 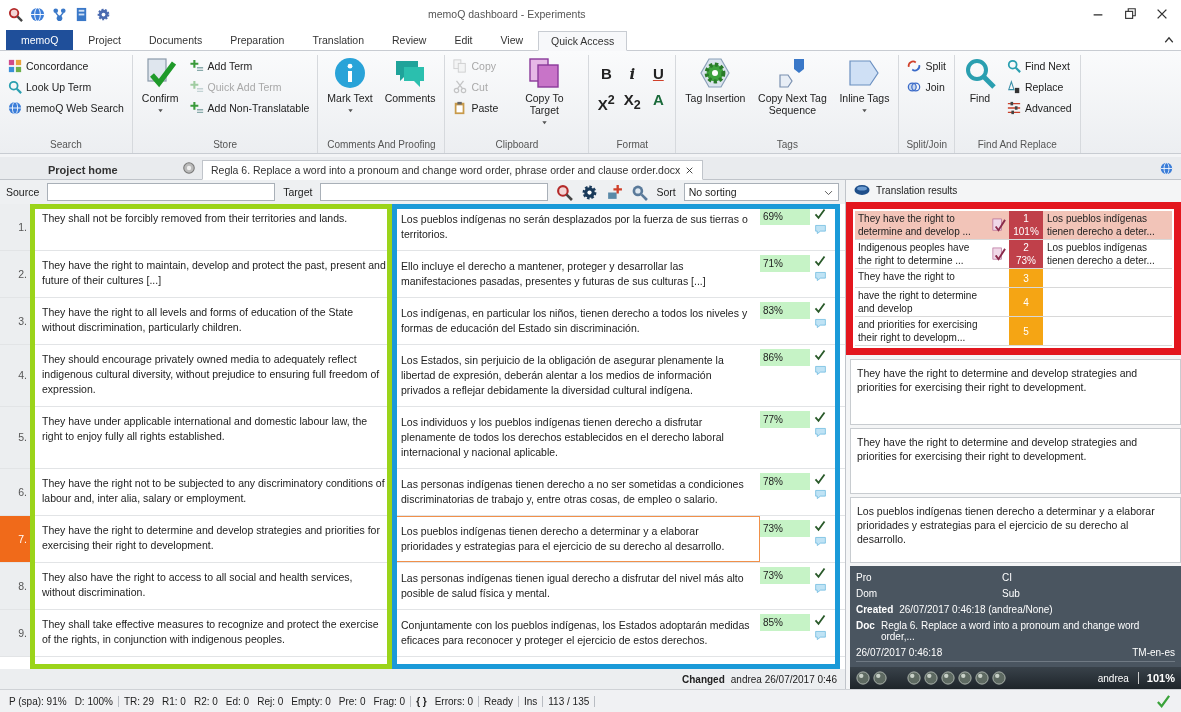 I want to click on ribbon-tab: View, so click(x=512, y=40).